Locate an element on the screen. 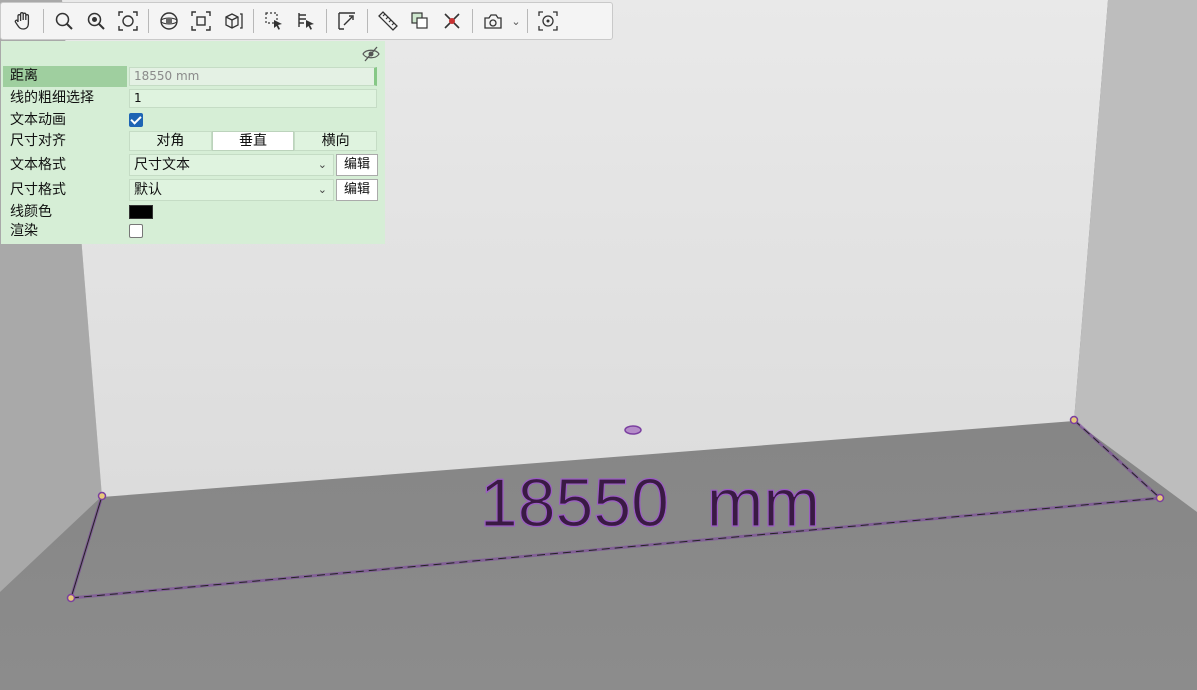  dim-align-row: 尺寸对齐 对角 垂直 横向 is located at coordinates (193, 141).